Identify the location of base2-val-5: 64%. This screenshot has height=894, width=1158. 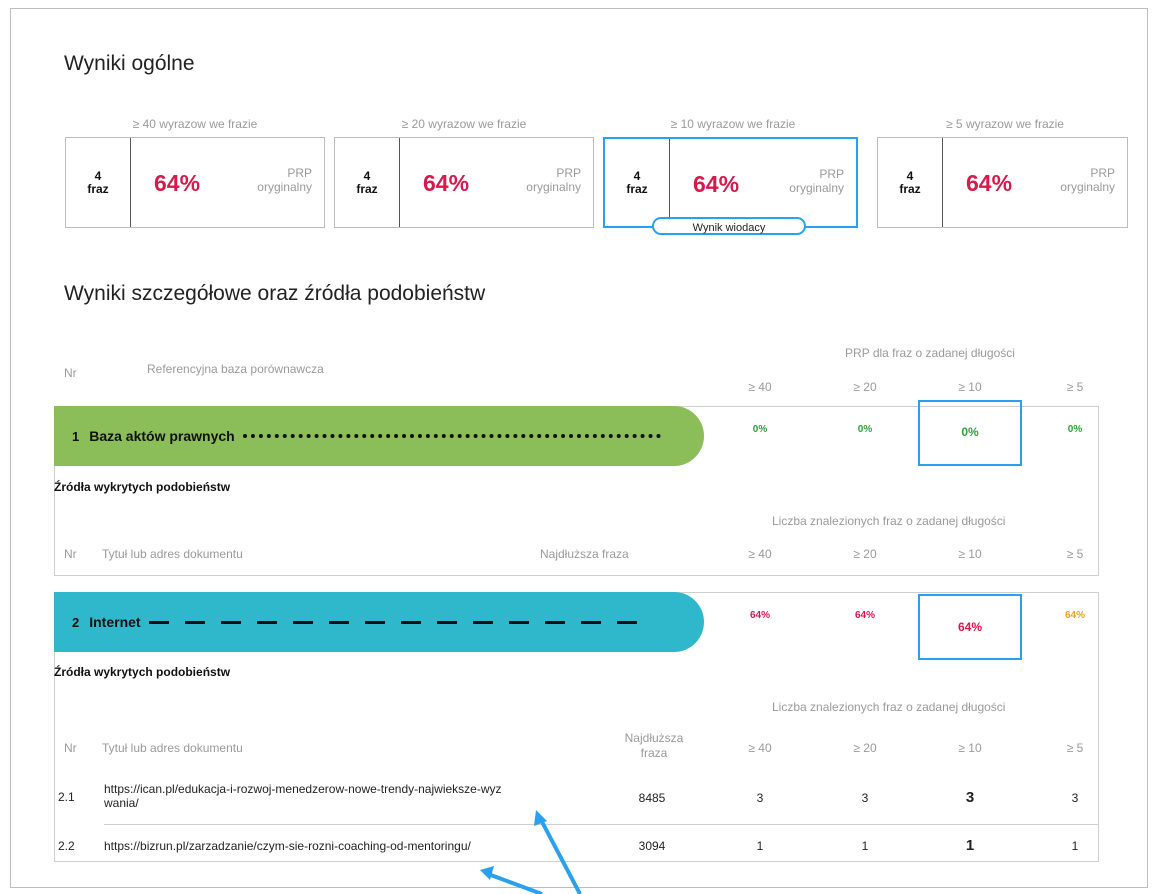
(1074, 615).